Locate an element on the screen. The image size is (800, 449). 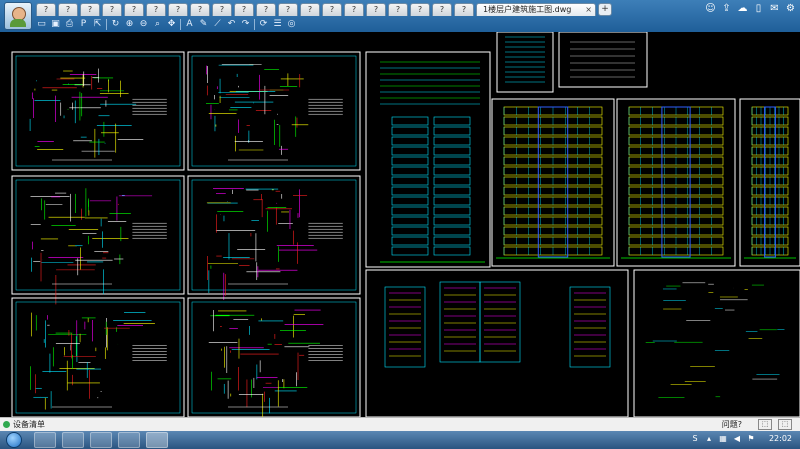
layers-icon: ☰ is located at coordinates (277, 24).